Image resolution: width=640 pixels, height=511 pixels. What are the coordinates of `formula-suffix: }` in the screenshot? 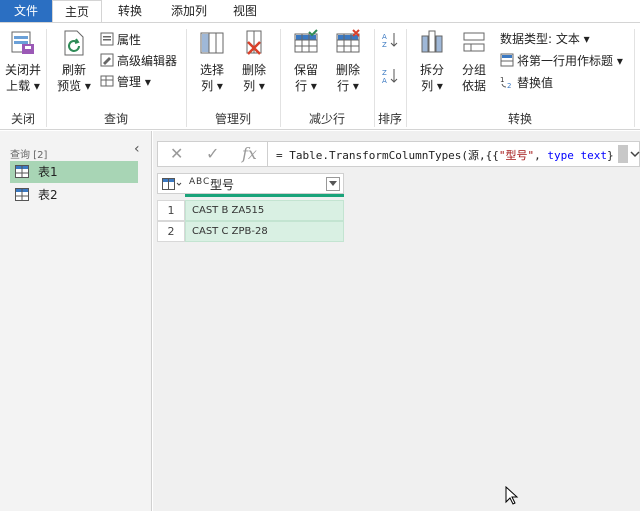 It's located at (610, 155).